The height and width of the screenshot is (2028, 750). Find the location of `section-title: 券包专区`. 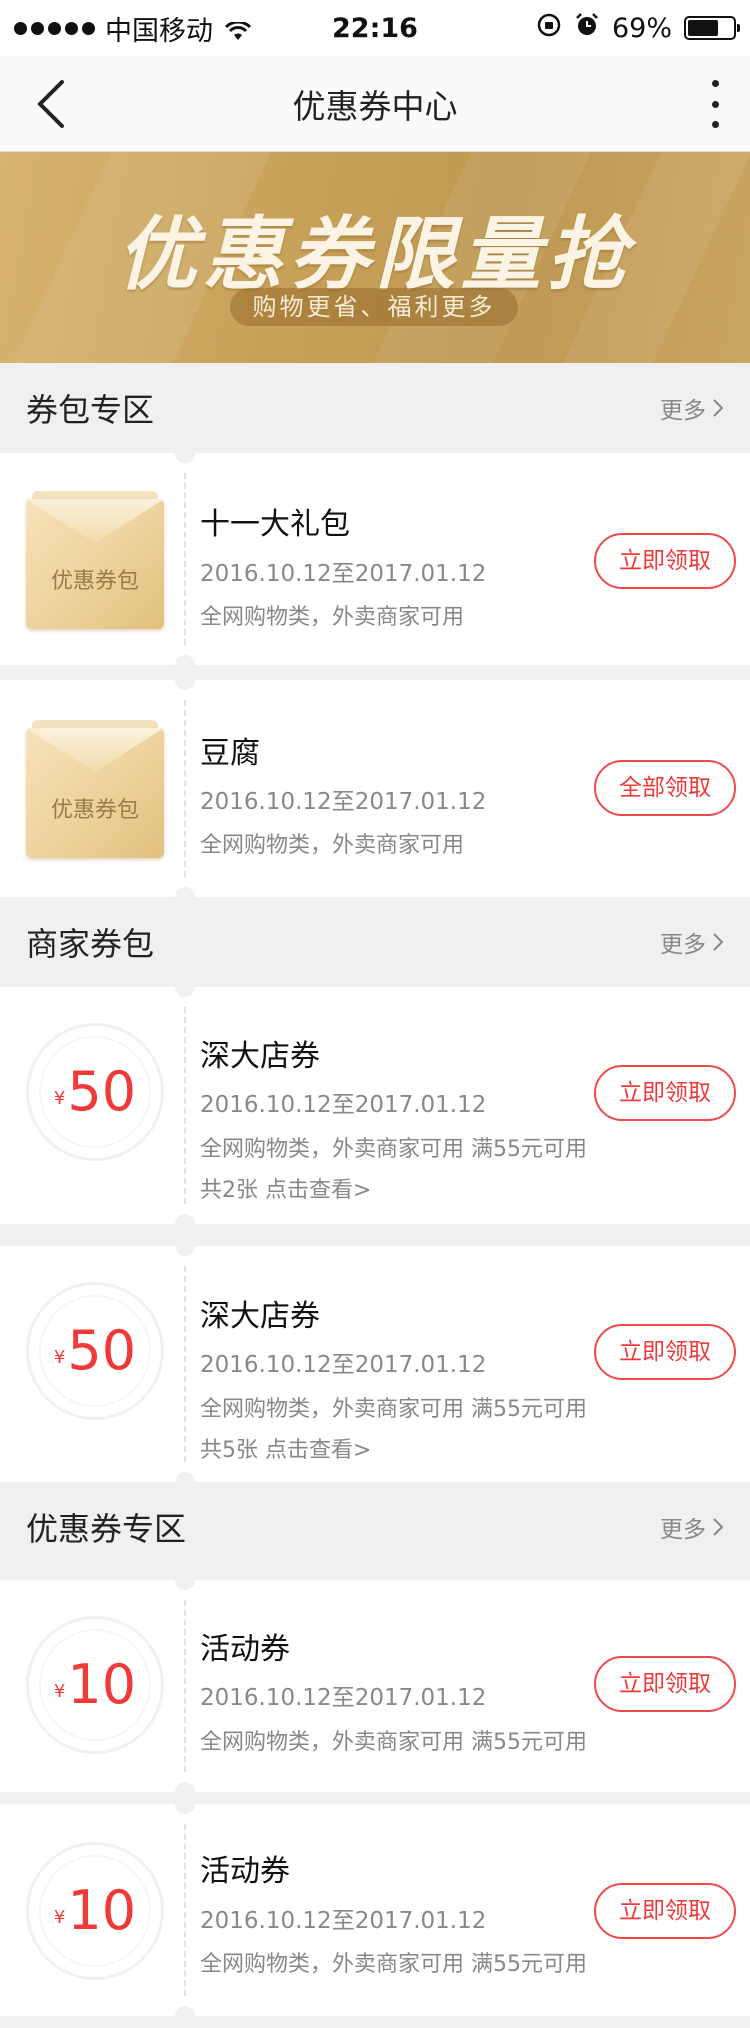

section-title: 券包专区 is located at coordinates (90, 410).